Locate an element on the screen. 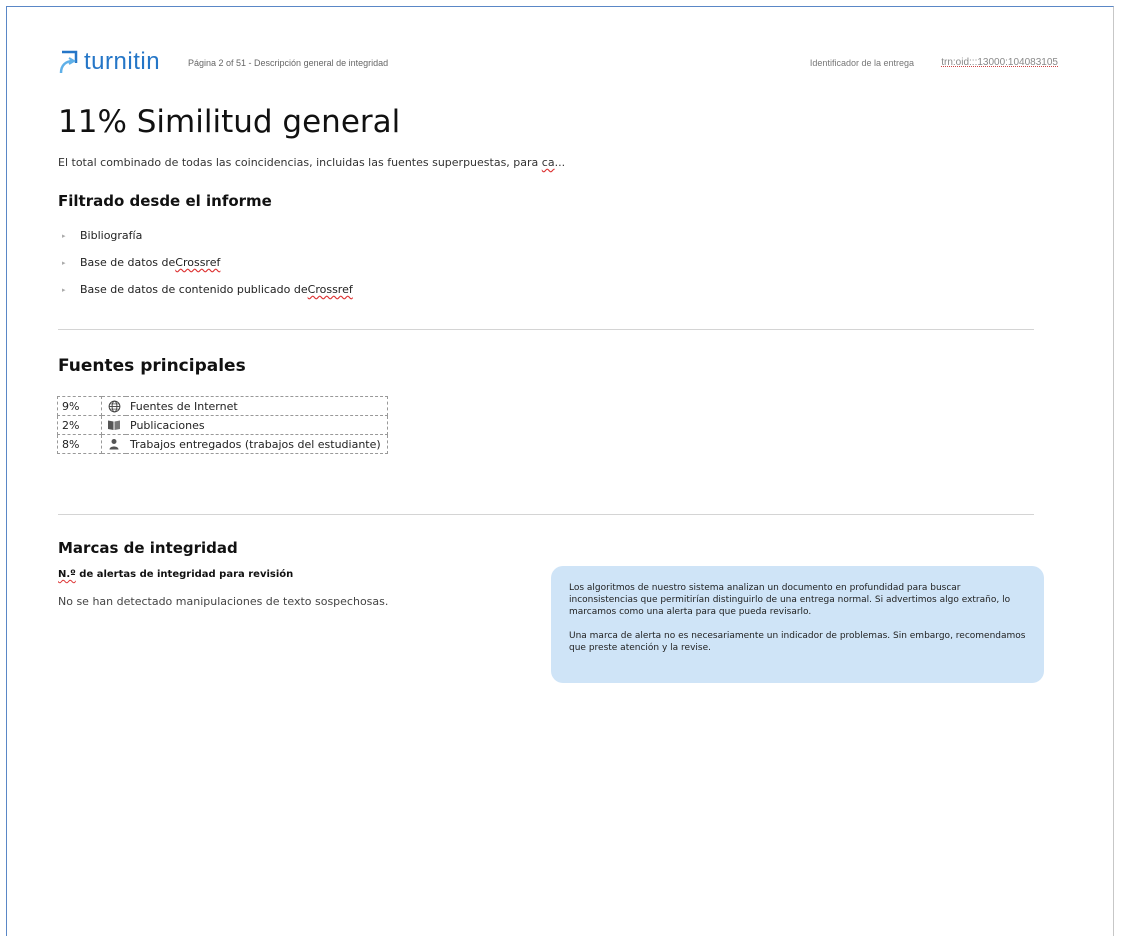 The width and height of the screenshot is (1129, 936). person-icon is located at coordinates (114, 444).